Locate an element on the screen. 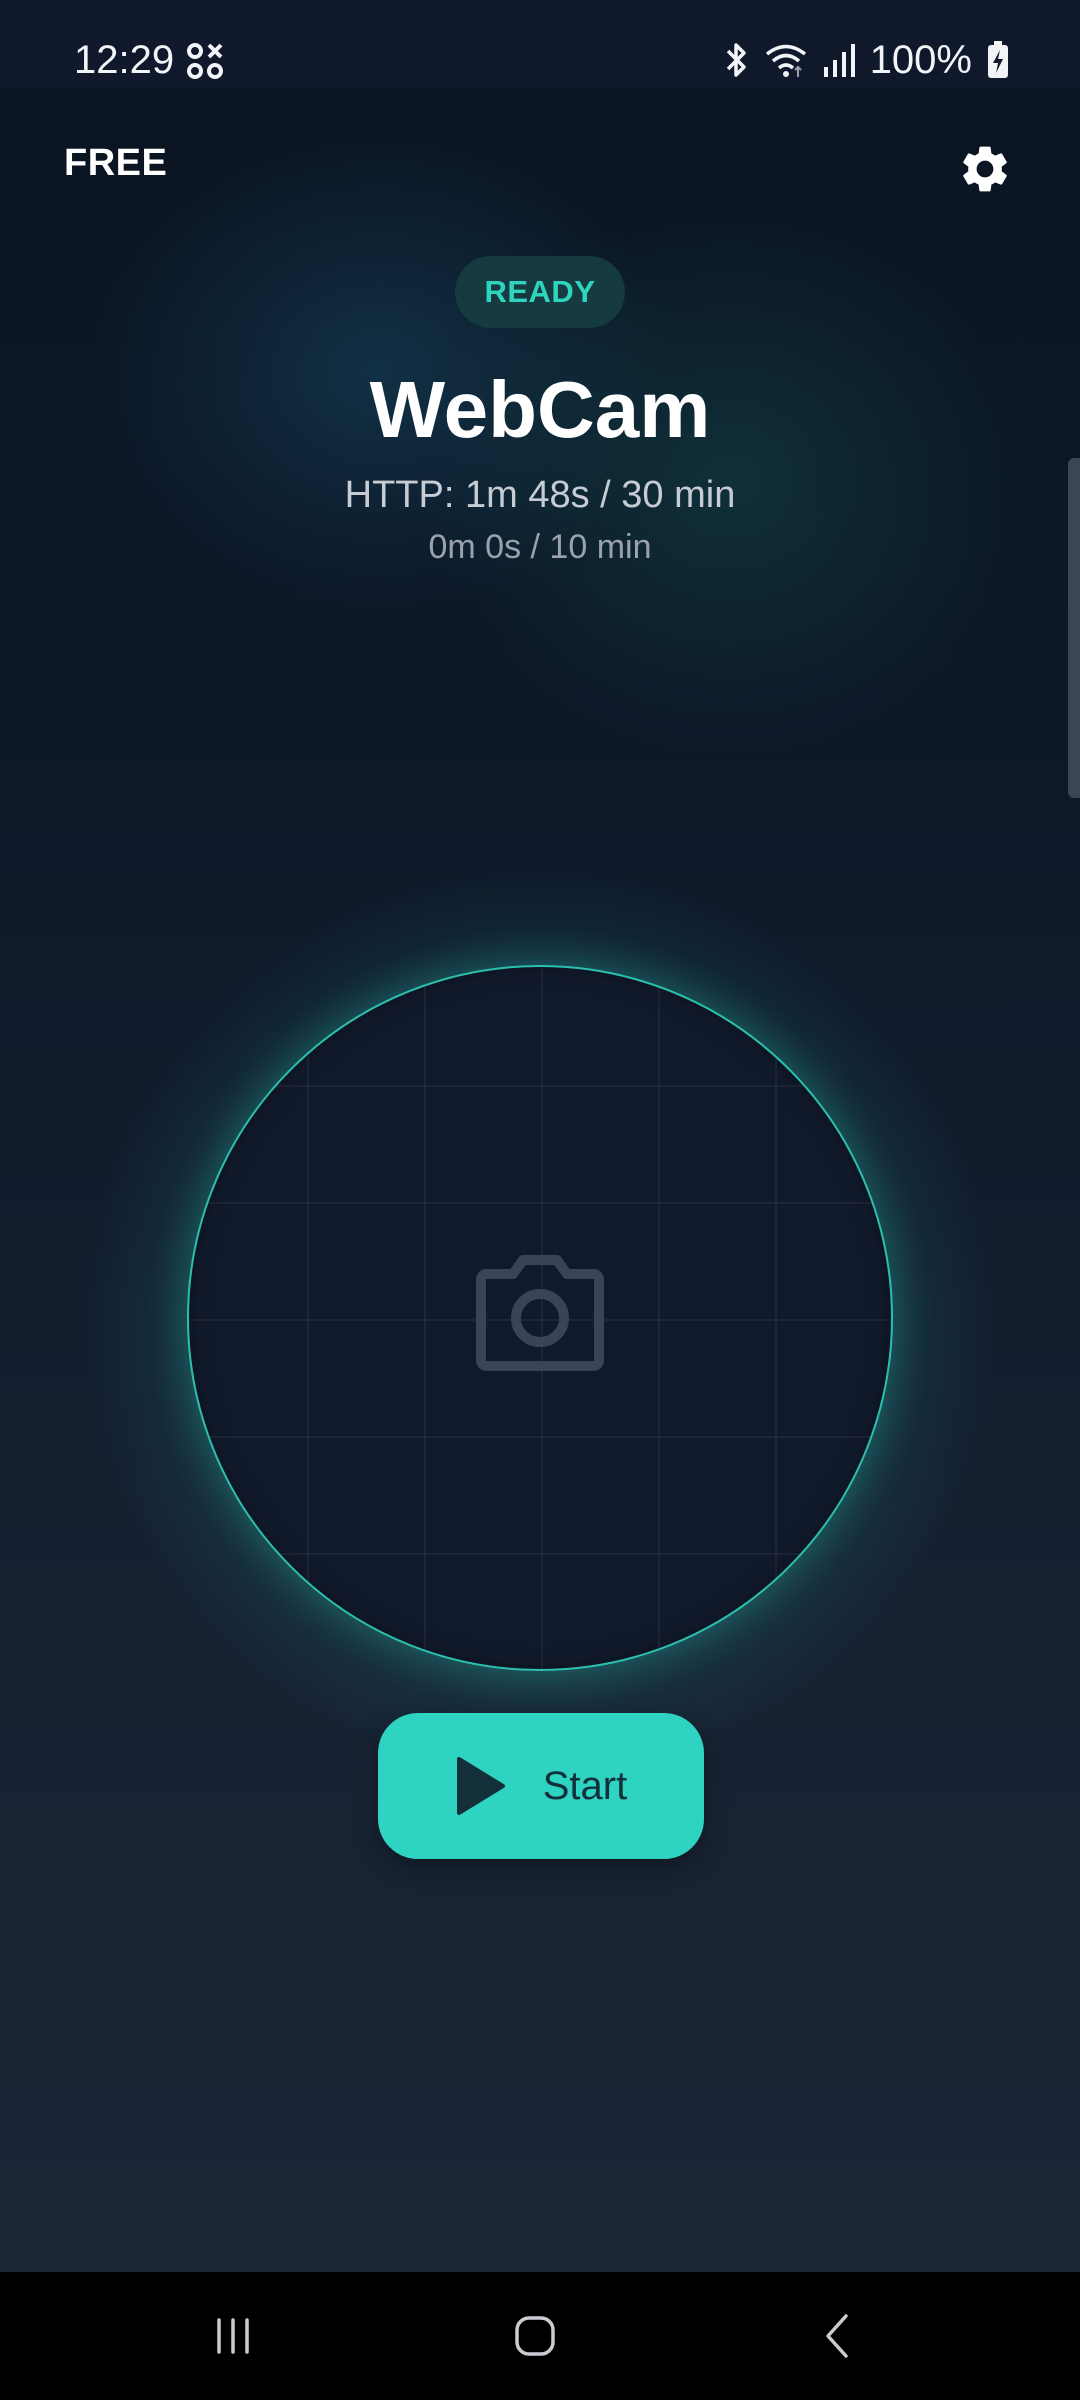 The width and height of the screenshot is (1080, 2400). home-icon is located at coordinates (535, 2336).